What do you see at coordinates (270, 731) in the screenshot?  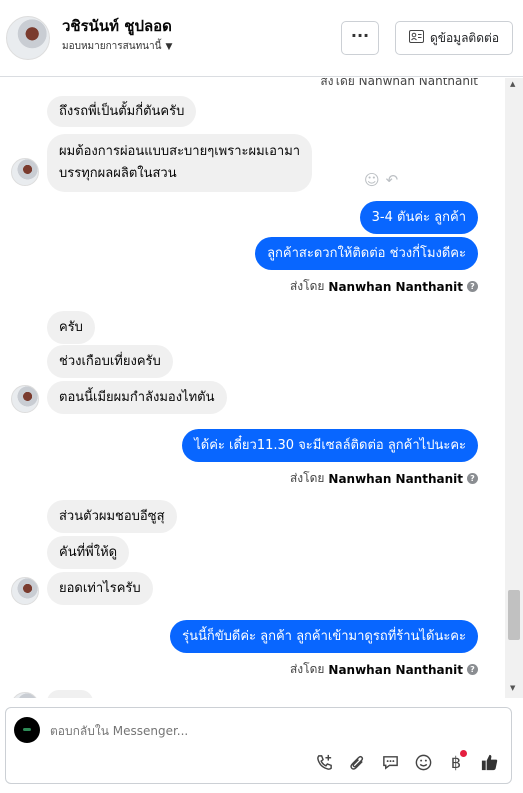 I see `reply-input` at bounding box center [270, 731].